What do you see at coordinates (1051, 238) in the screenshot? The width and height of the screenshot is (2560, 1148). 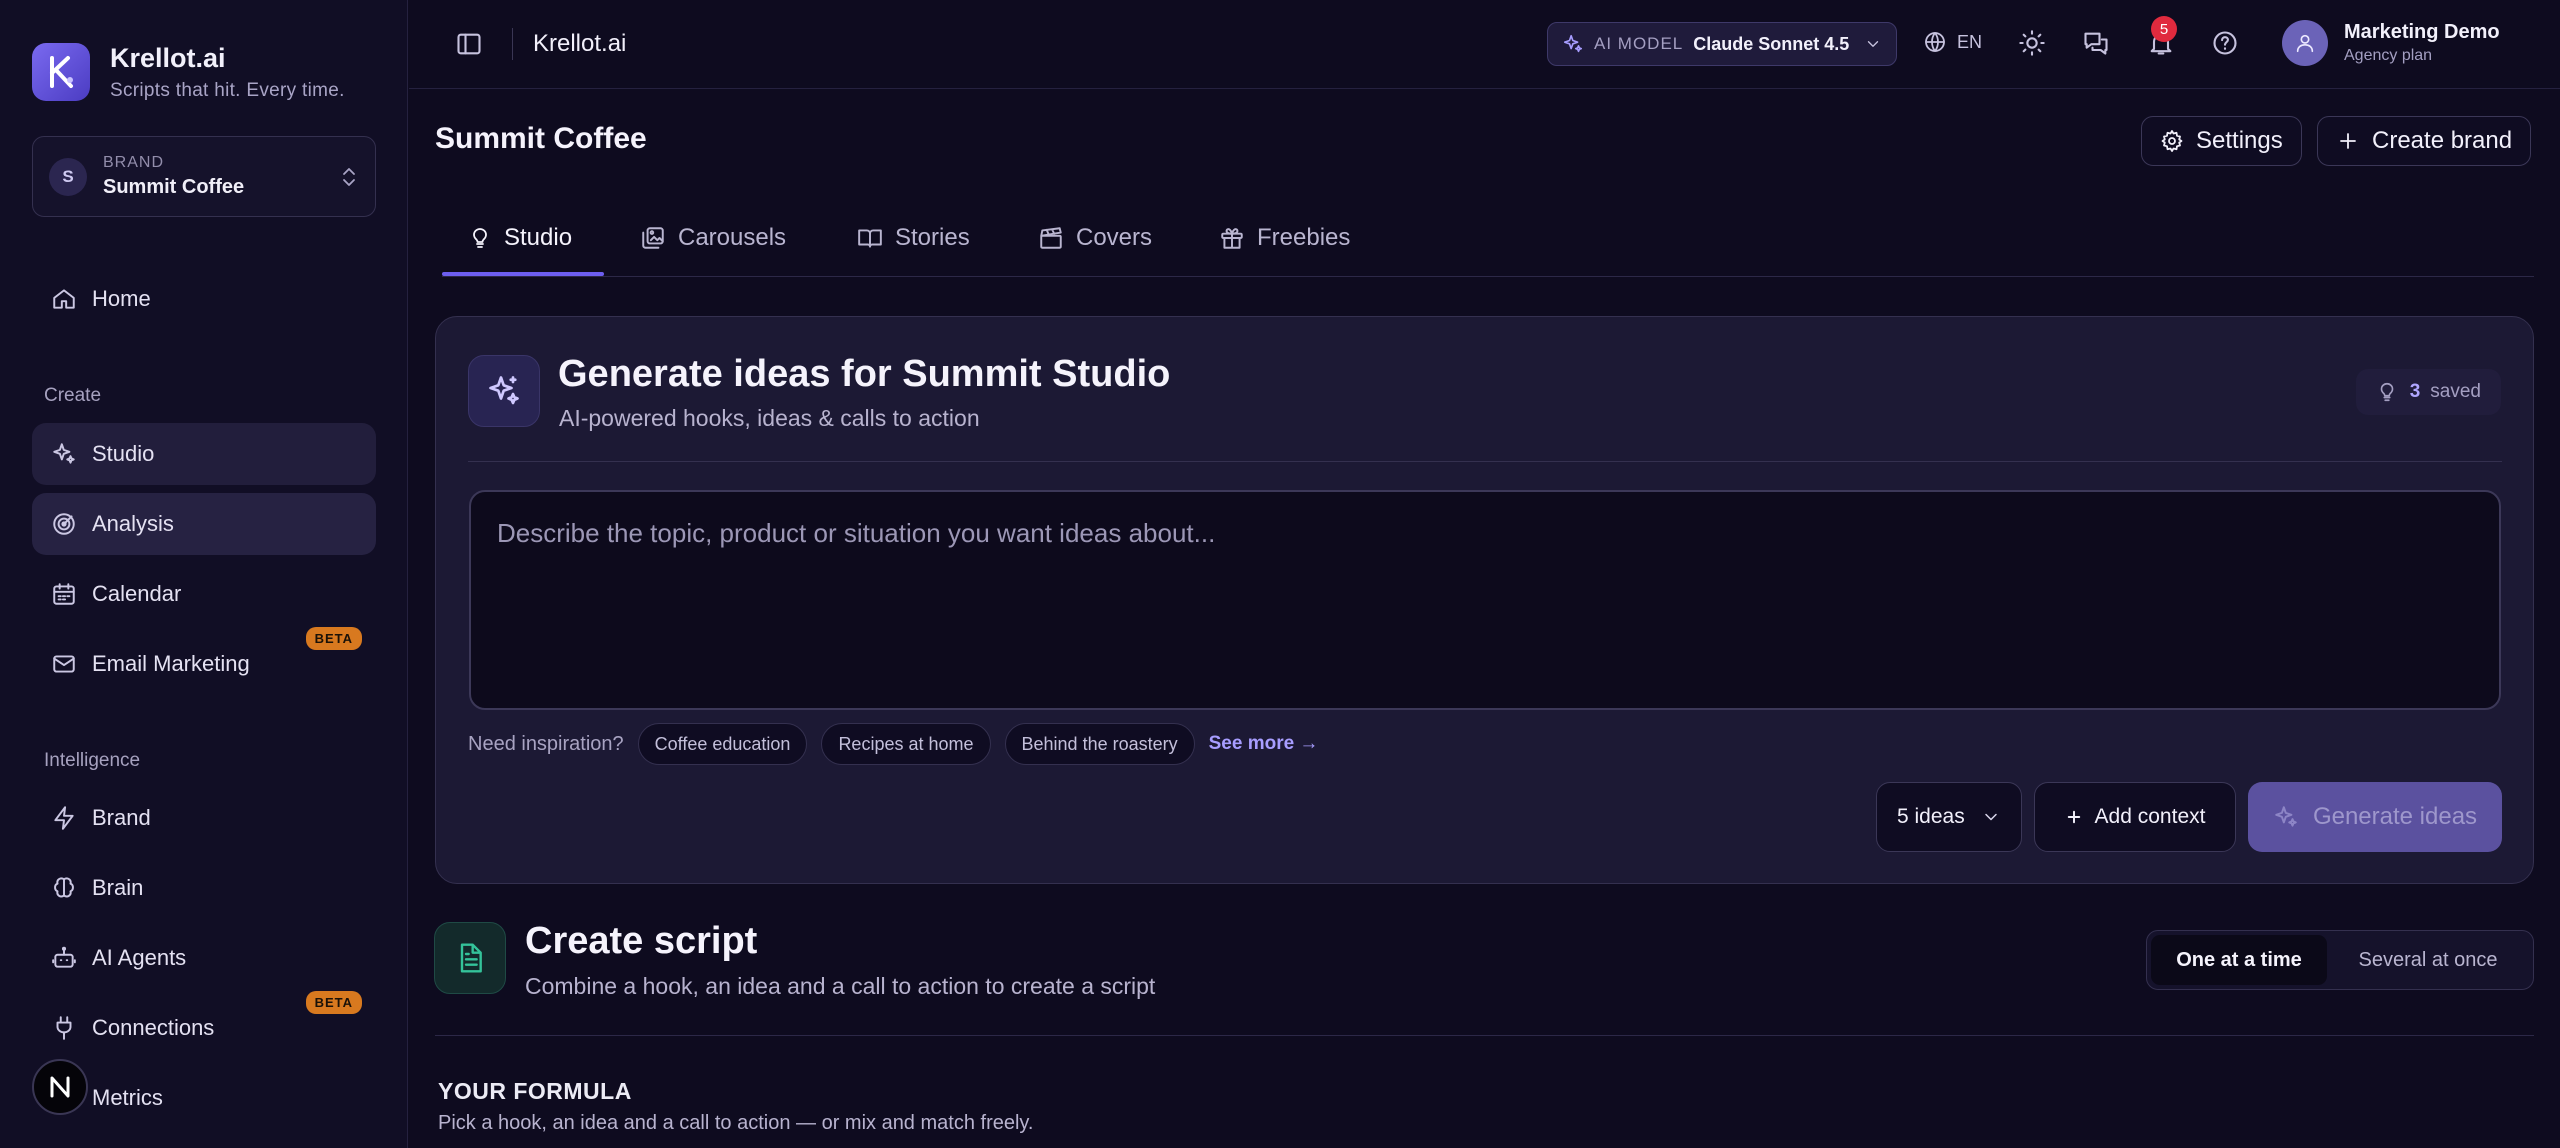 I see `clapperboard-icon` at bounding box center [1051, 238].